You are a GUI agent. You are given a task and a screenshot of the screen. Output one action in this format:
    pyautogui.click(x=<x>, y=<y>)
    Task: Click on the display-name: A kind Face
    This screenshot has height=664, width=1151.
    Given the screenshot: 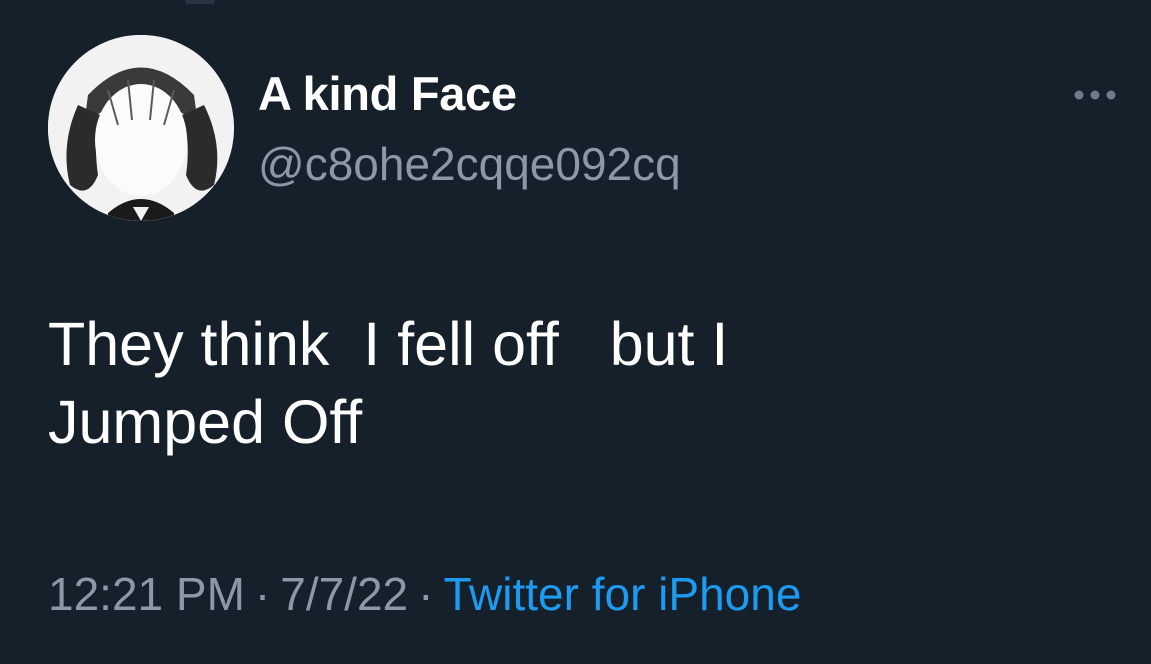 What is the action you would take?
    pyautogui.click(x=387, y=94)
    